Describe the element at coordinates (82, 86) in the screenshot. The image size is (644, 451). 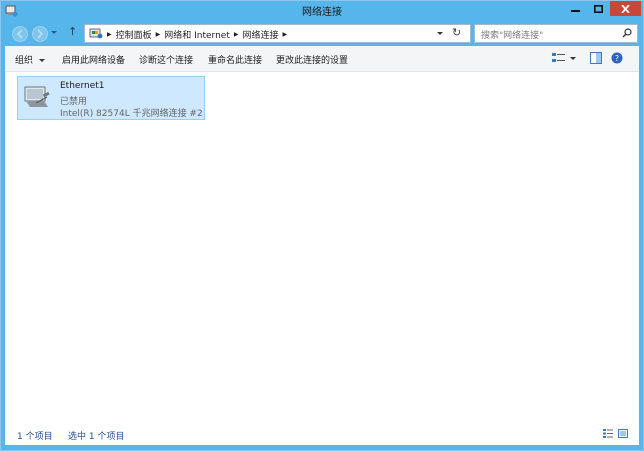
I see `connection-name: Ethernet1` at that location.